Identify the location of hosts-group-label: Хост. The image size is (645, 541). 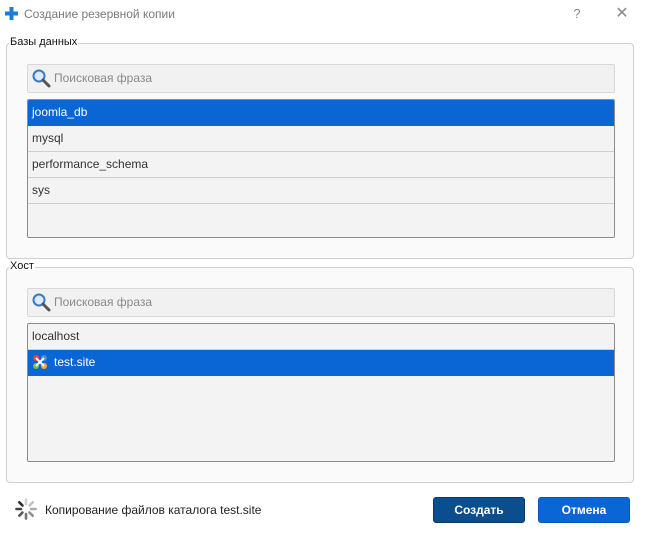
(22, 266).